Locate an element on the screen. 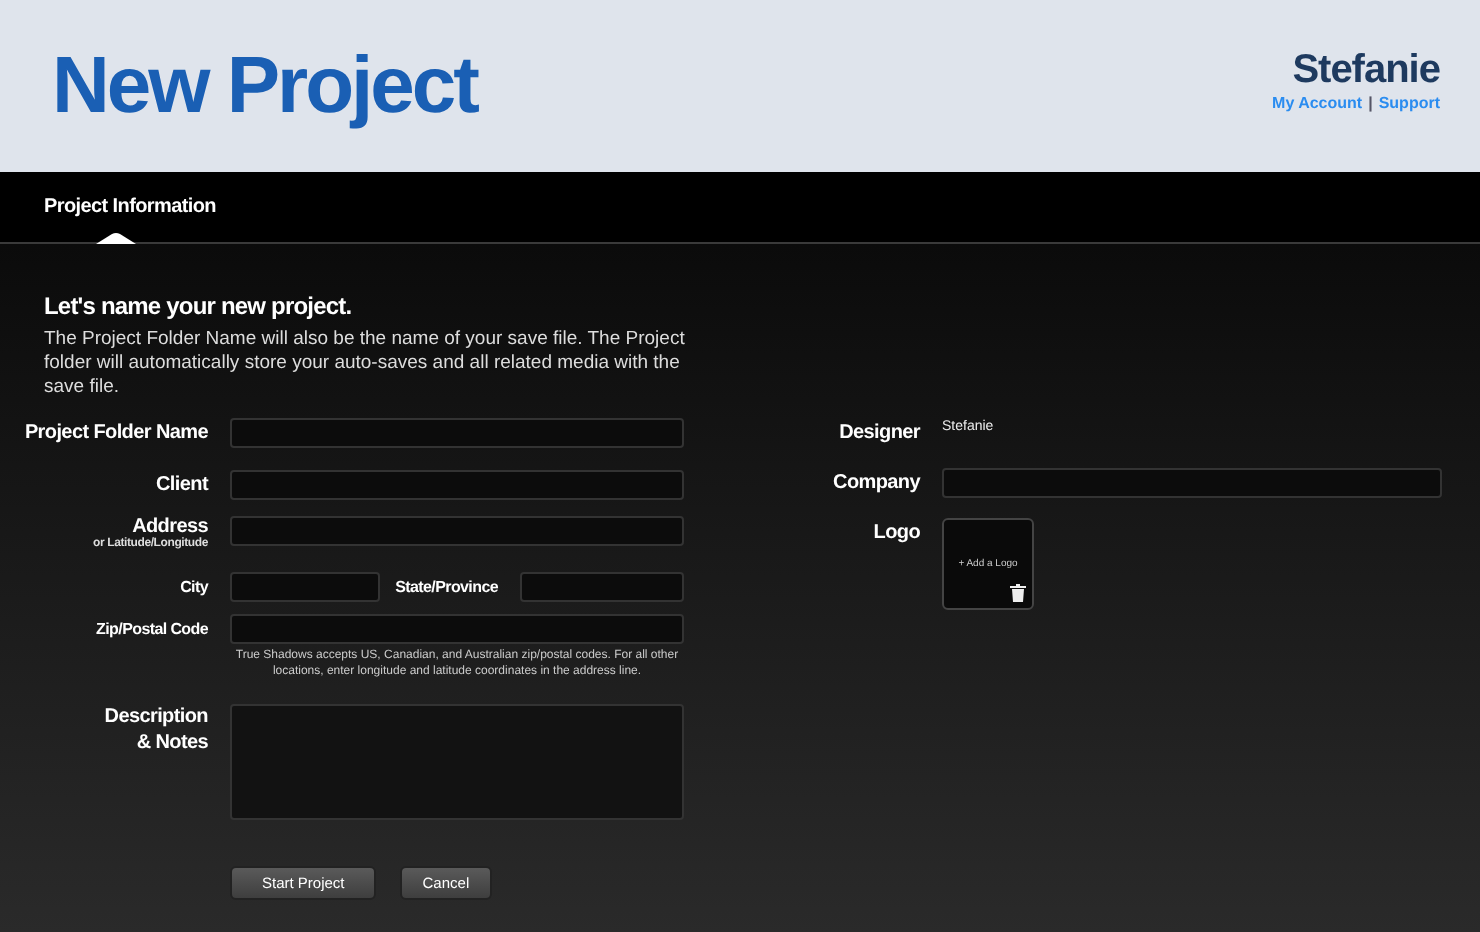 This screenshot has height=932, width=1480. intro-text: The Project Folder Name will also be the name of your save file. The Project folder will automatically store your auto-saves and all related media with the save file. is located at coordinates (365, 364).